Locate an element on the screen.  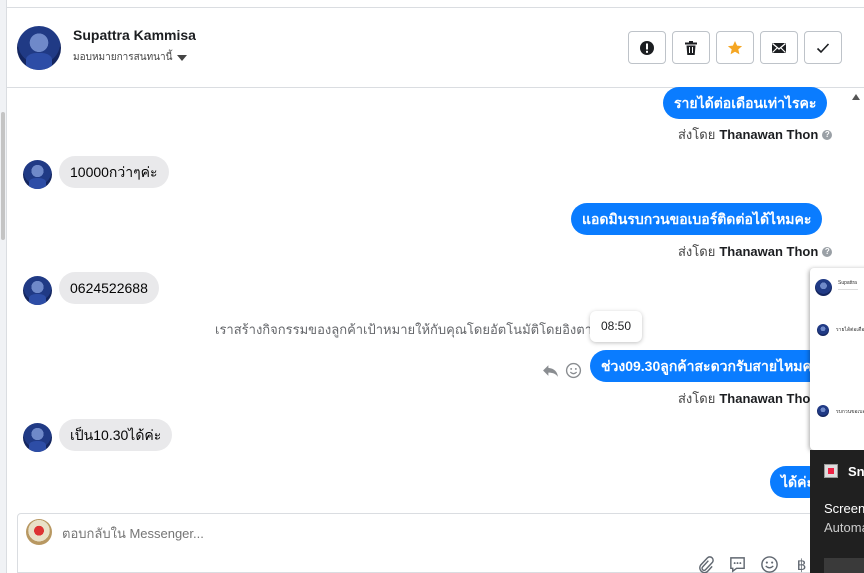
header-actions is located at coordinates (735, 47).